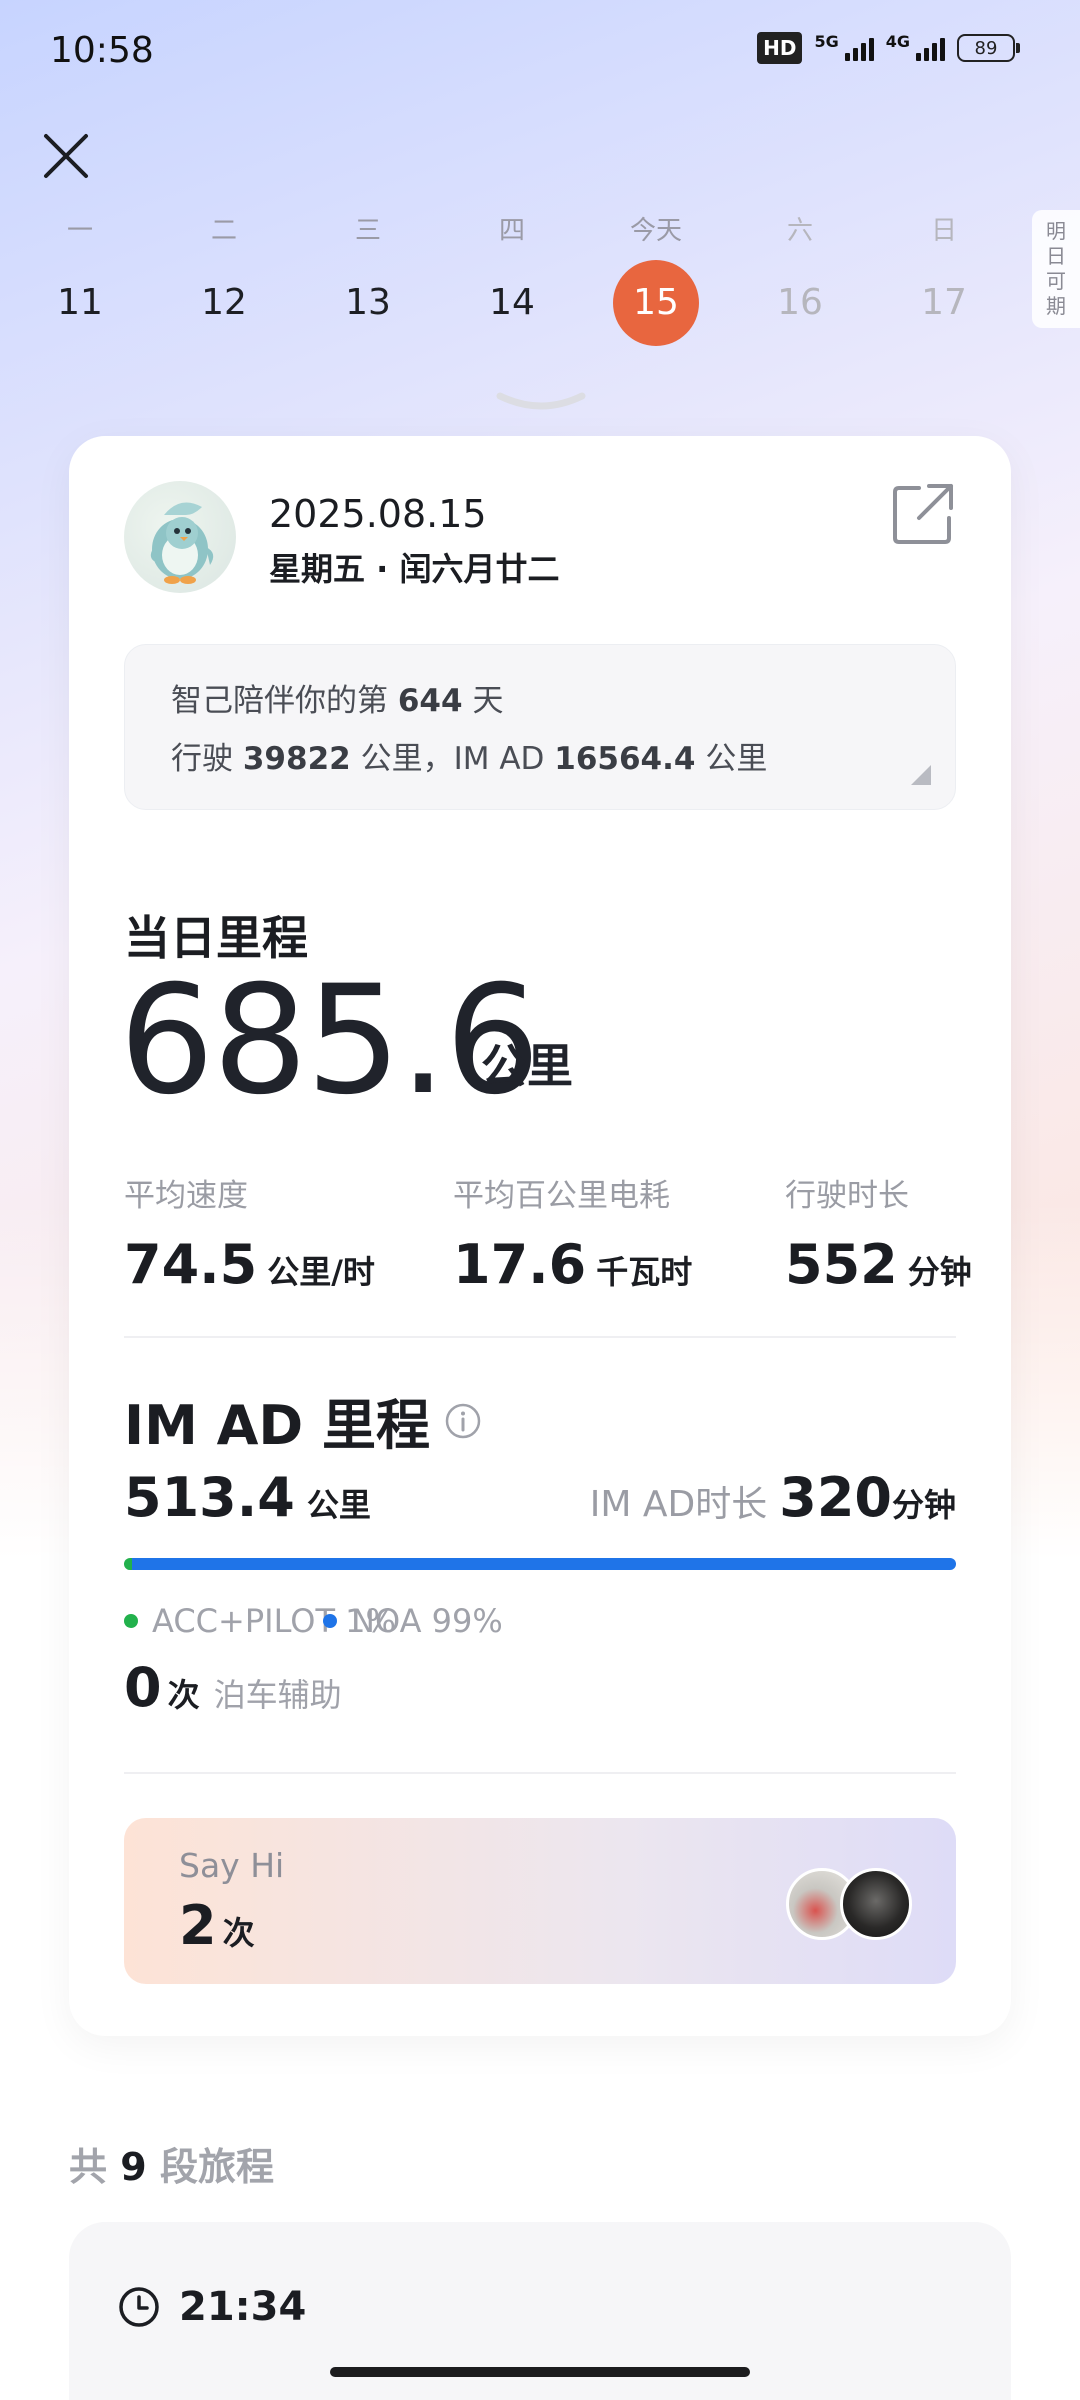  Describe the element at coordinates (211, 2307) in the screenshot. I see `trip-start-time: 21:34` at that location.